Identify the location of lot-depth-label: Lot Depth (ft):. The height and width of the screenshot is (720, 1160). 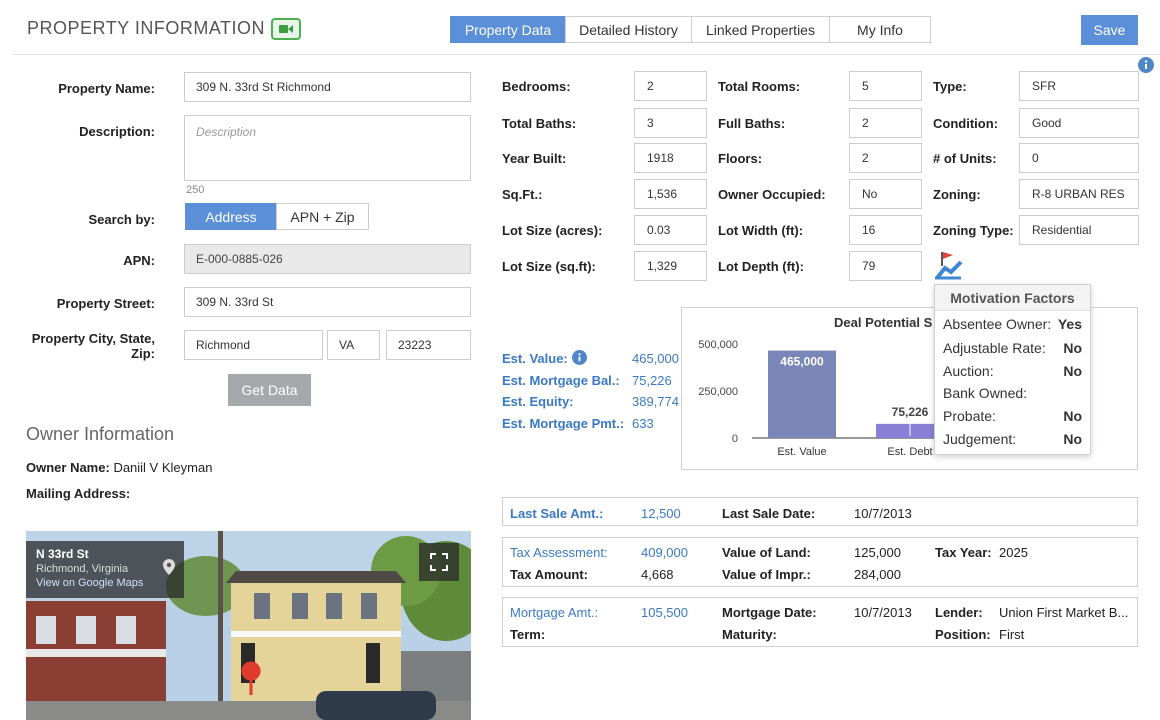
(761, 266).